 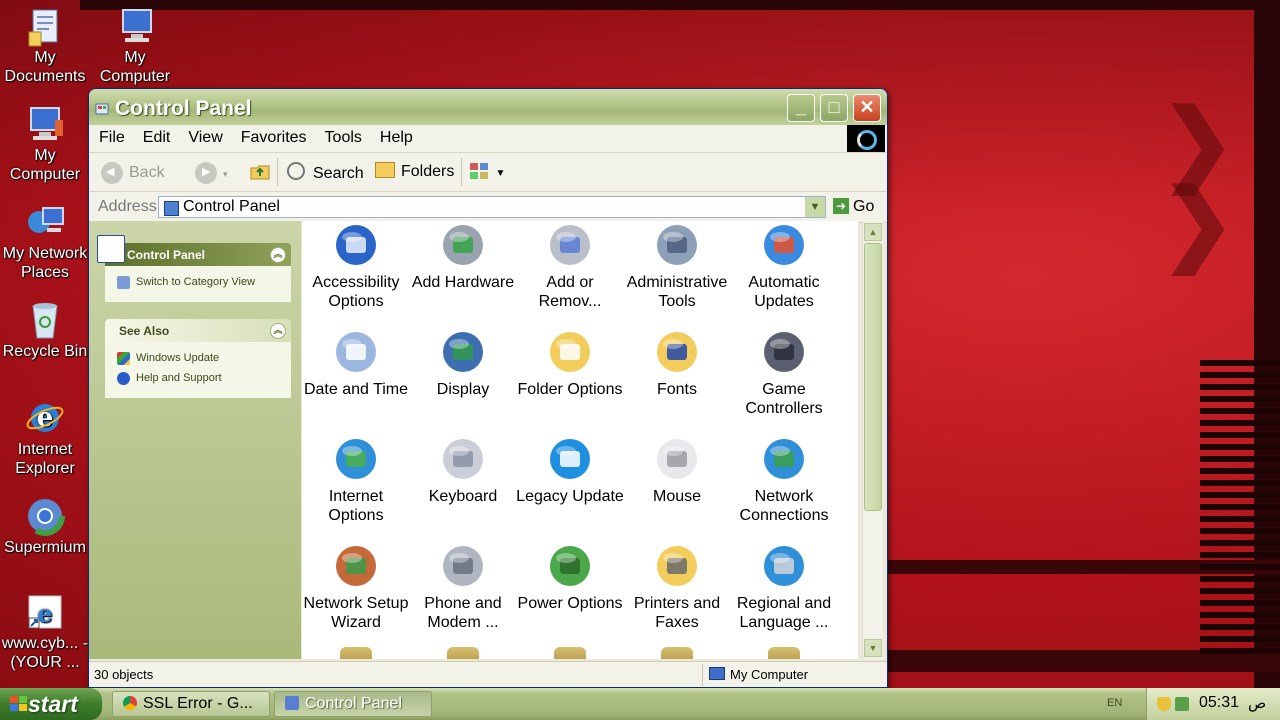 I want to click on folders-label: Folders, so click(x=428, y=171).